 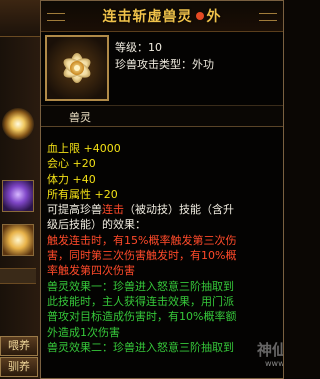 I want to click on tooltip-title: 连击斩虚兽灵外, so click(x=162, y=16).